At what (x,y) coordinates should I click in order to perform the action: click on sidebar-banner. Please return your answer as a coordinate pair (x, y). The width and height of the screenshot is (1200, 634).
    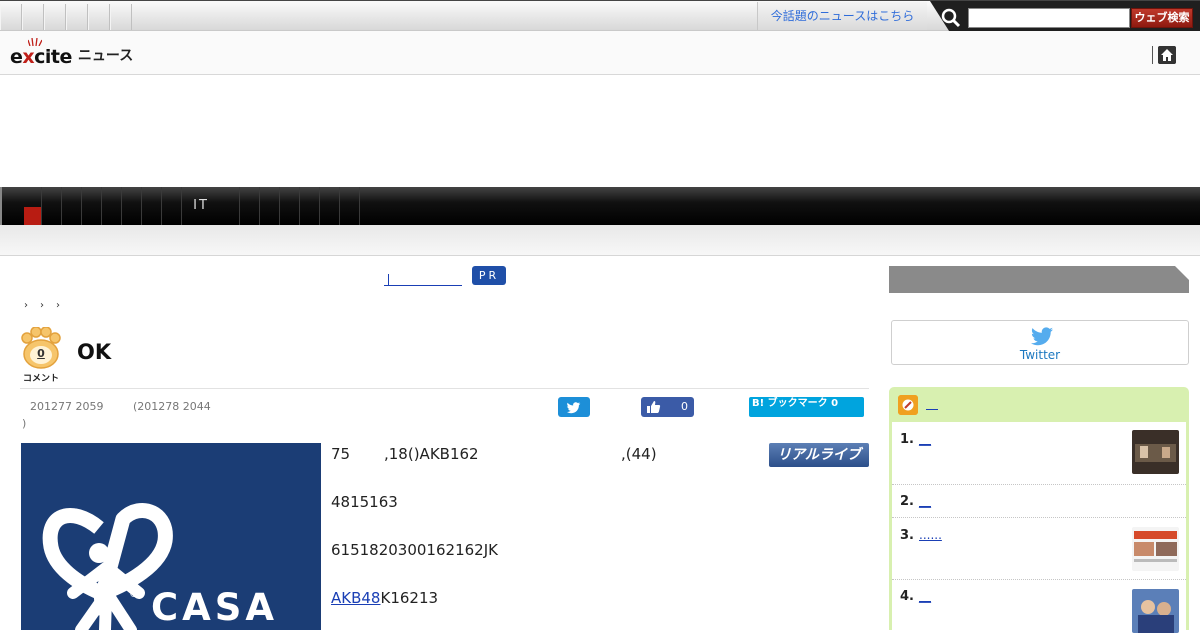
    Looking at the image, I should click on (1039, 279).